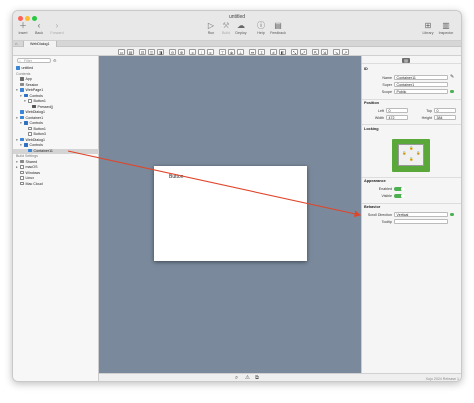 This screenshot has width=474, height=403. Describe the element at coordinates (273, 51) in the screenshot. I see `grid-icon: #` at that location.